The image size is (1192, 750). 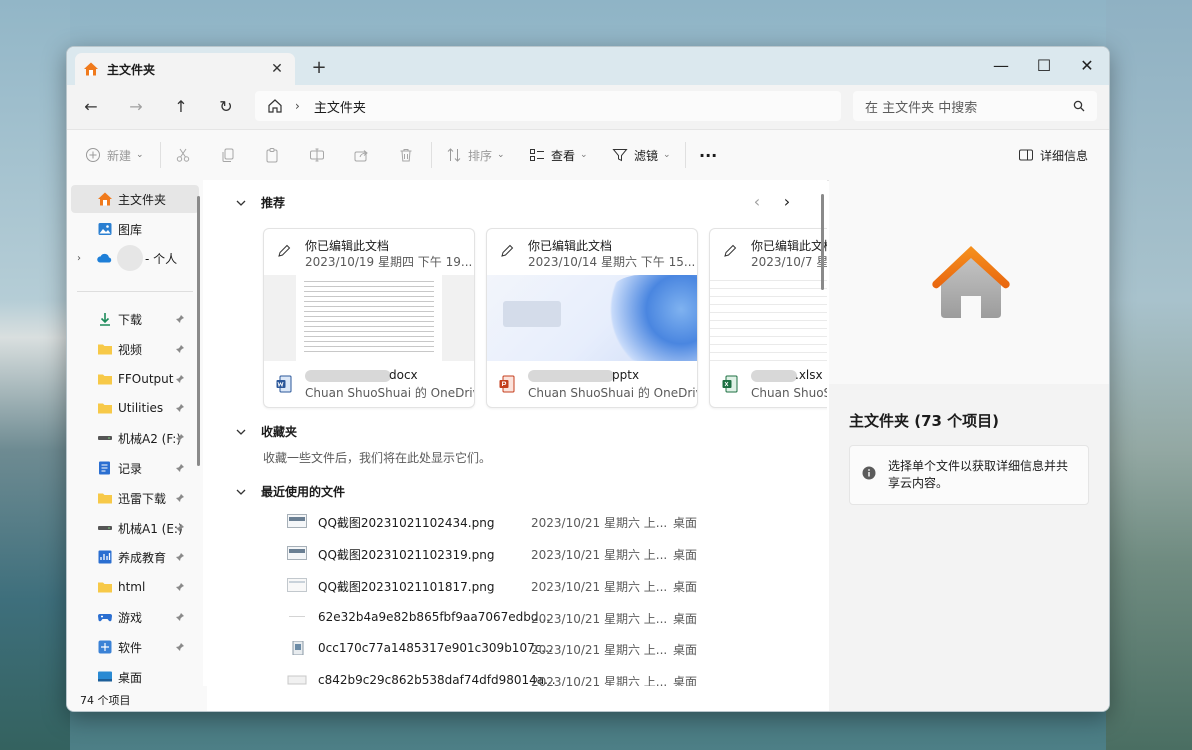 I want to click on sidebar-item-downloads: 下载, so click(x=135, y=319).